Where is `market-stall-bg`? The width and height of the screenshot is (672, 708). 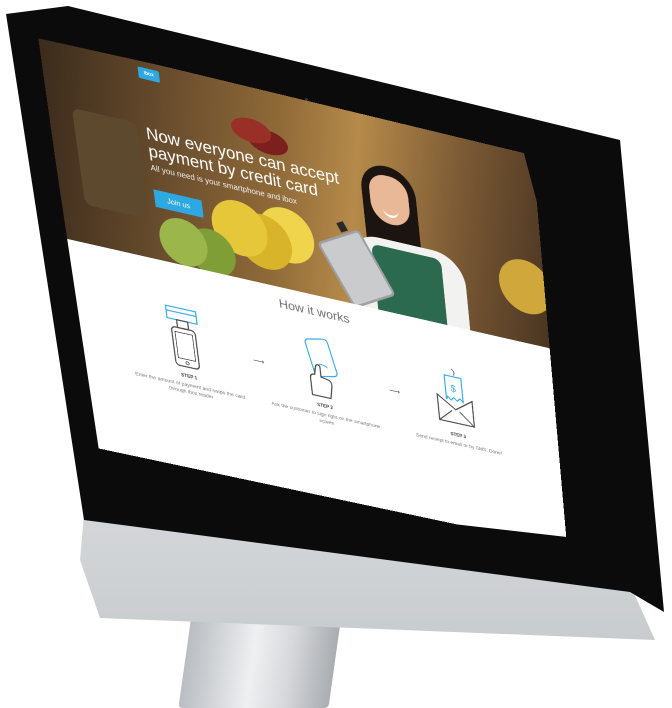
market-stall-bg is located at coordinates (111, 164).